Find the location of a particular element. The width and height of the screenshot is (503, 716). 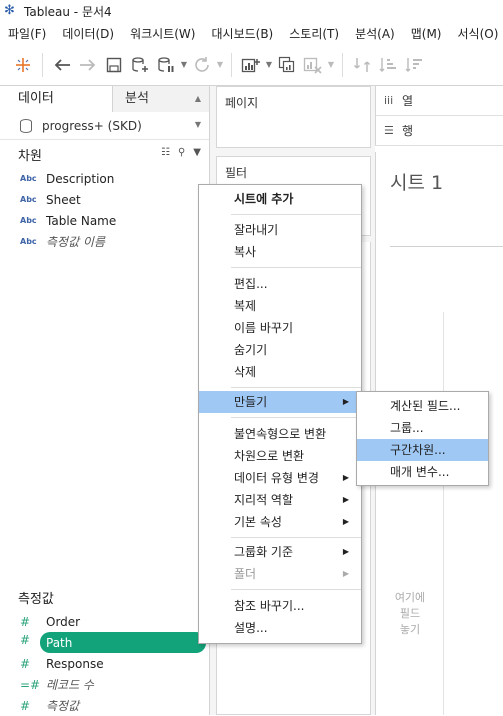

menu-worksheet: 워크시트(W) is located at coordinates (162, 33).